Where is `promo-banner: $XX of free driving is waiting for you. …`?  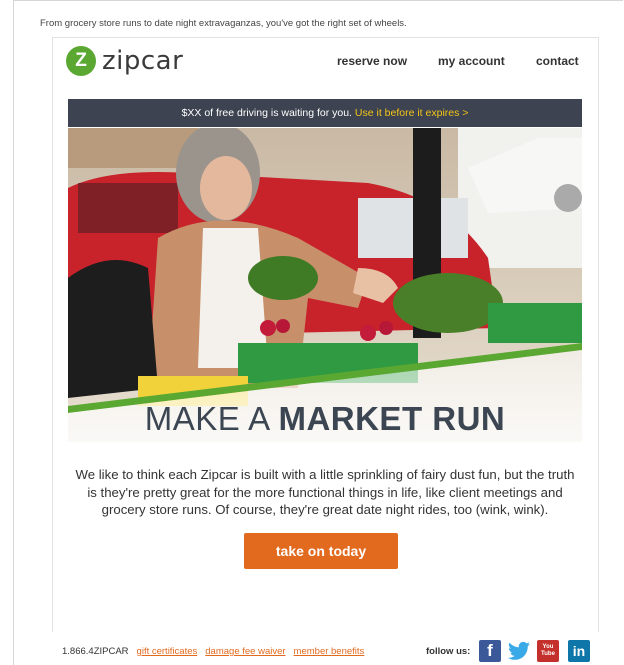 promo-banner: $XX of free driving is waiting for you. … is located at coordinates (325, 113).